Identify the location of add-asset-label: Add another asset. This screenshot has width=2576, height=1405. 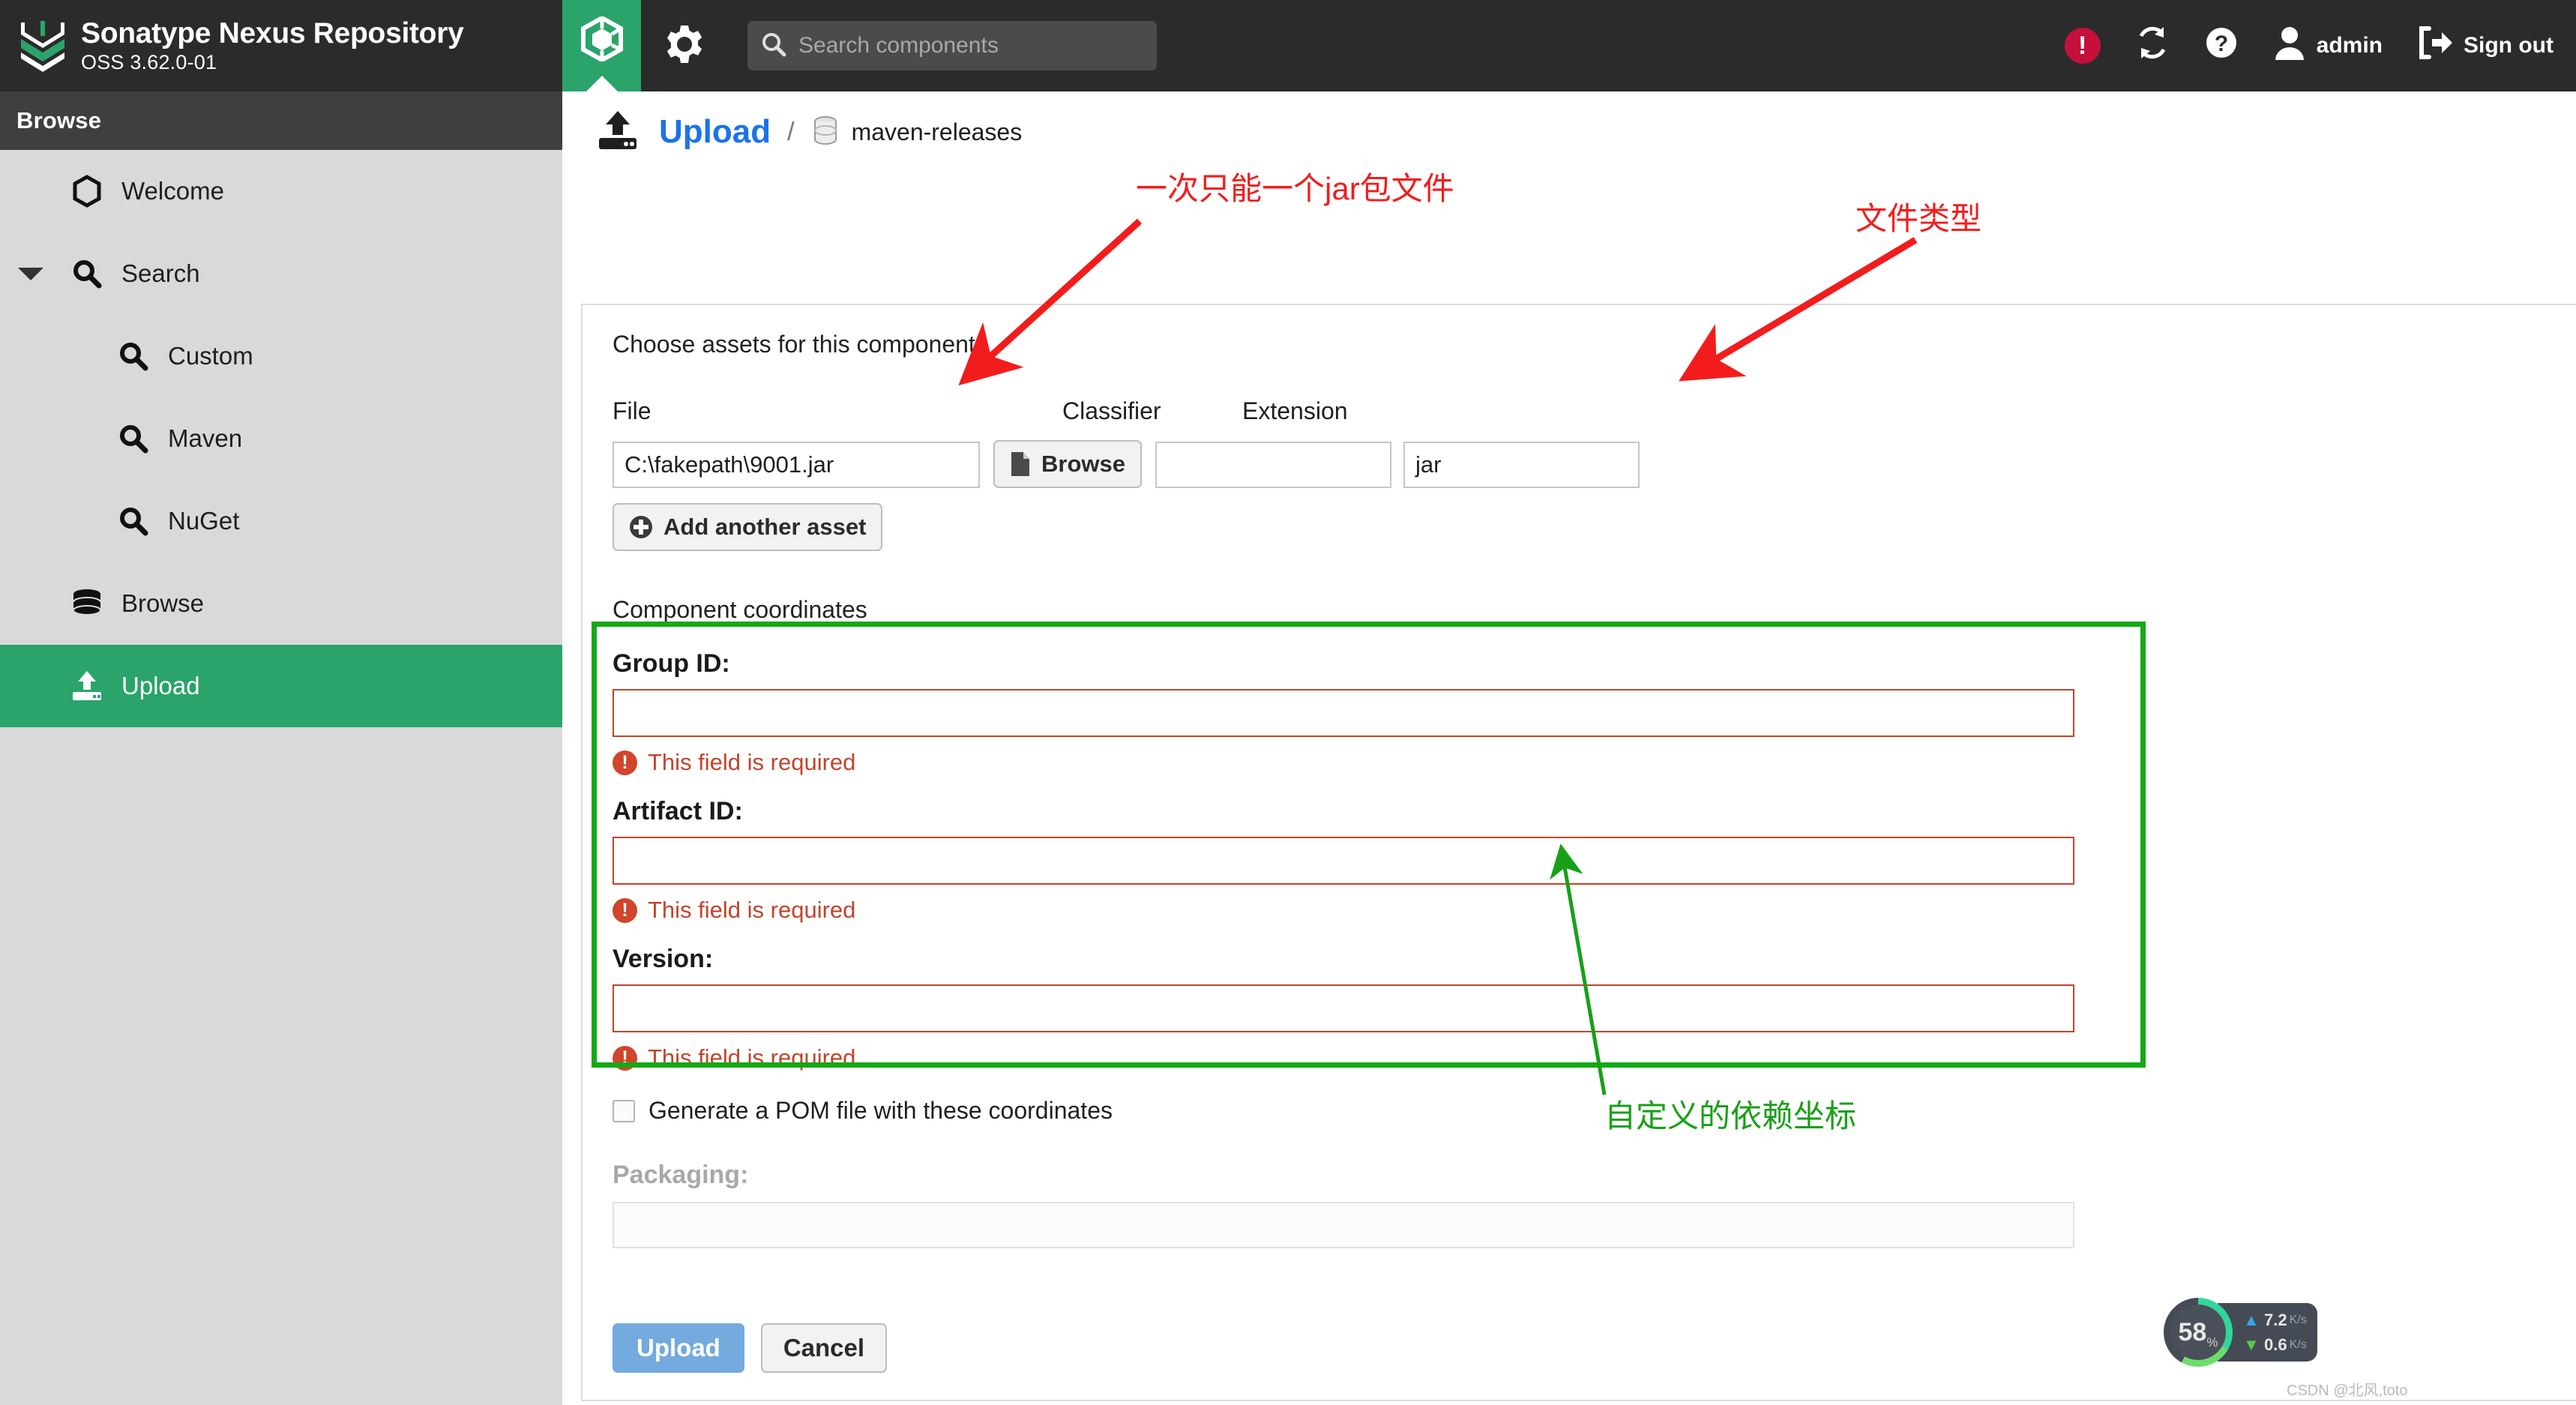
(765, 527).